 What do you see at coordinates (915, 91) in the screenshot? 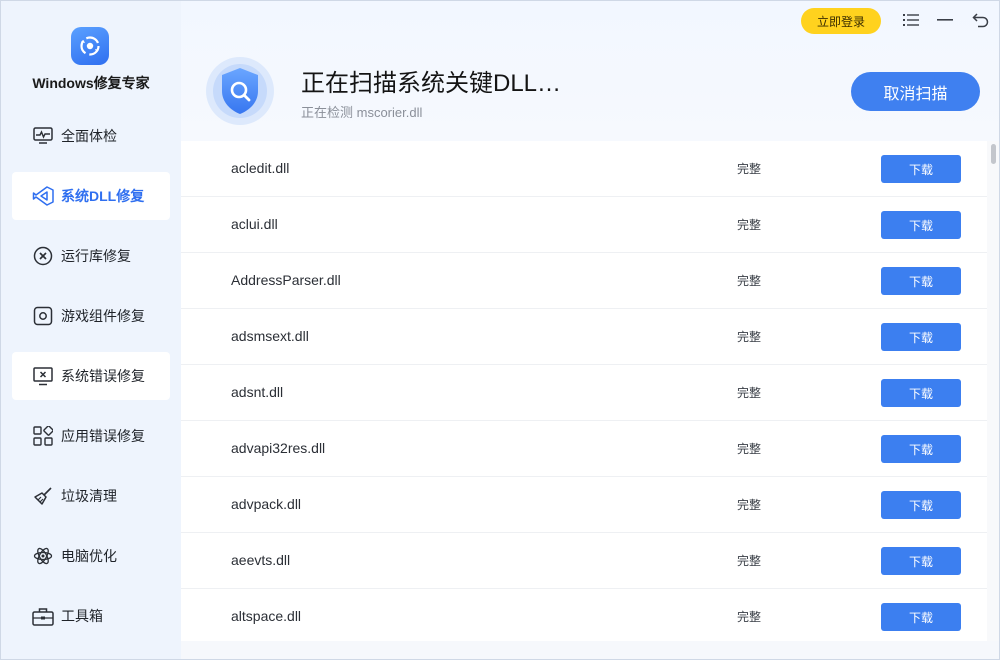
I see `cancel-scan-button: 取消扫描` at bounding box center [915, 91].